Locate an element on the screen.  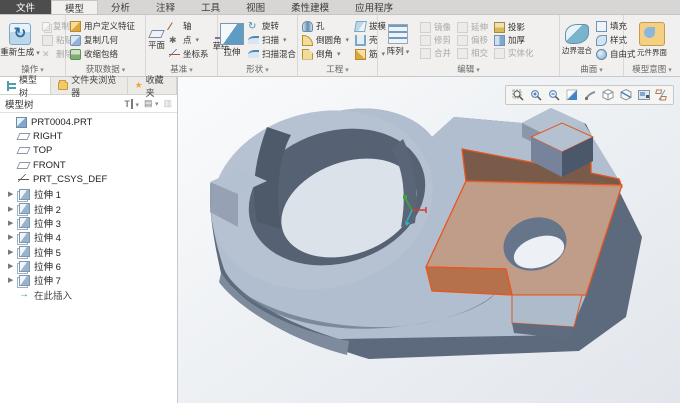
tab-applications: 应用程序 is located at coordinates (374, 7).